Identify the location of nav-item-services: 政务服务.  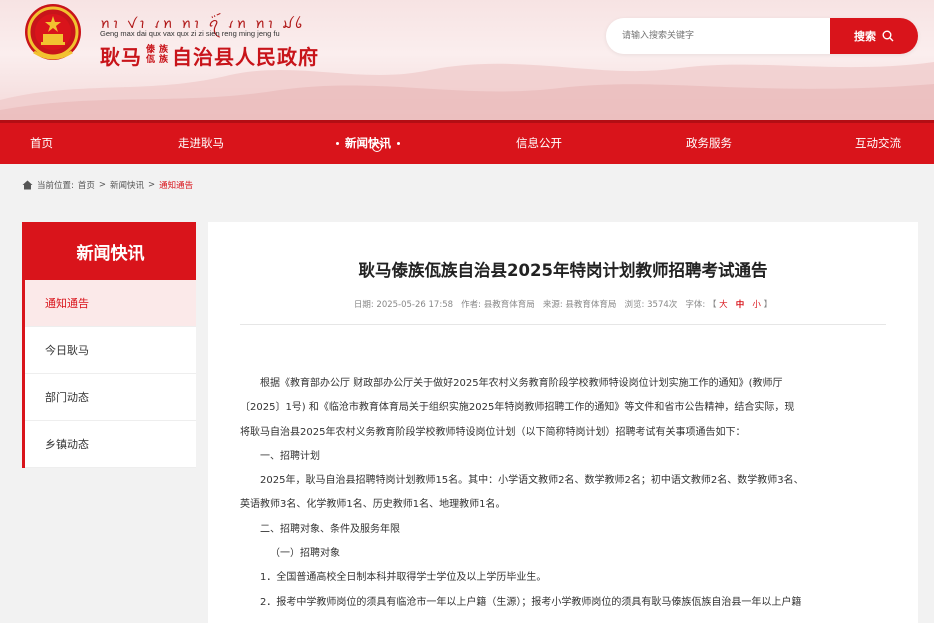
(709, 143).